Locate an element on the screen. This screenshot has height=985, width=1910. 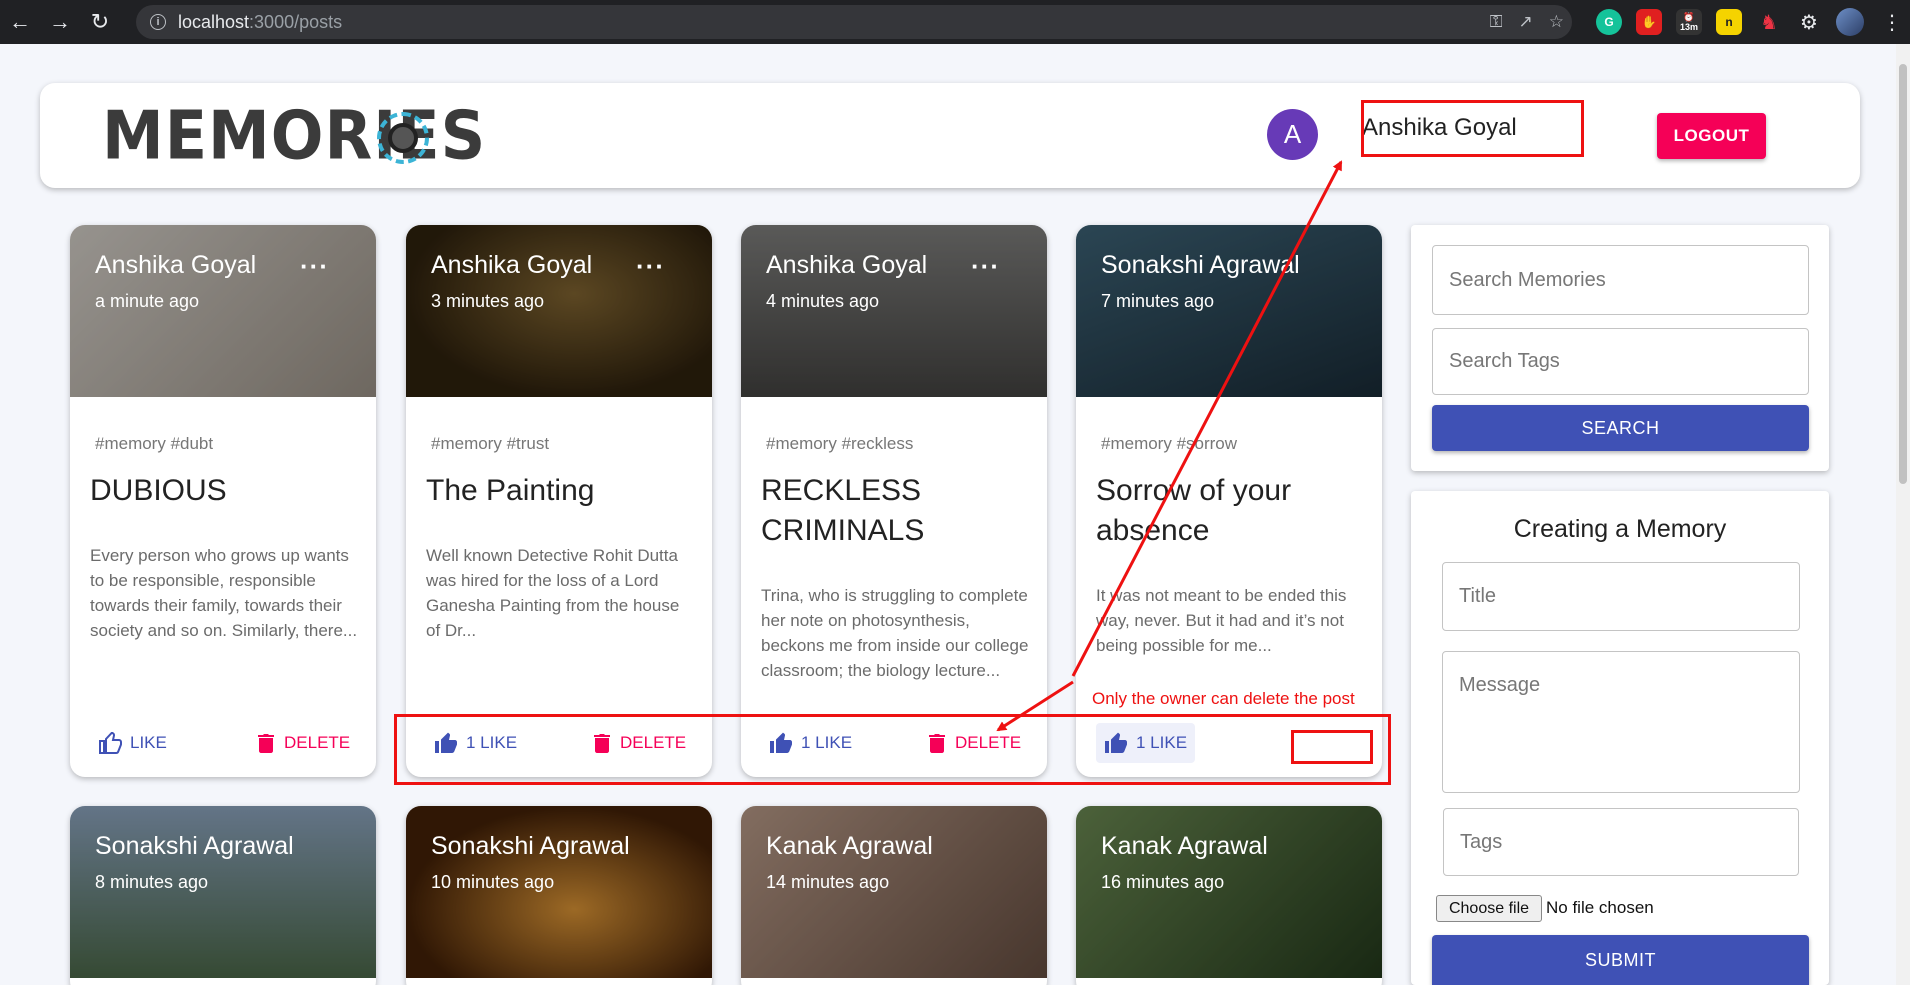
forward-icon: → is located at coordinates (60, 22).